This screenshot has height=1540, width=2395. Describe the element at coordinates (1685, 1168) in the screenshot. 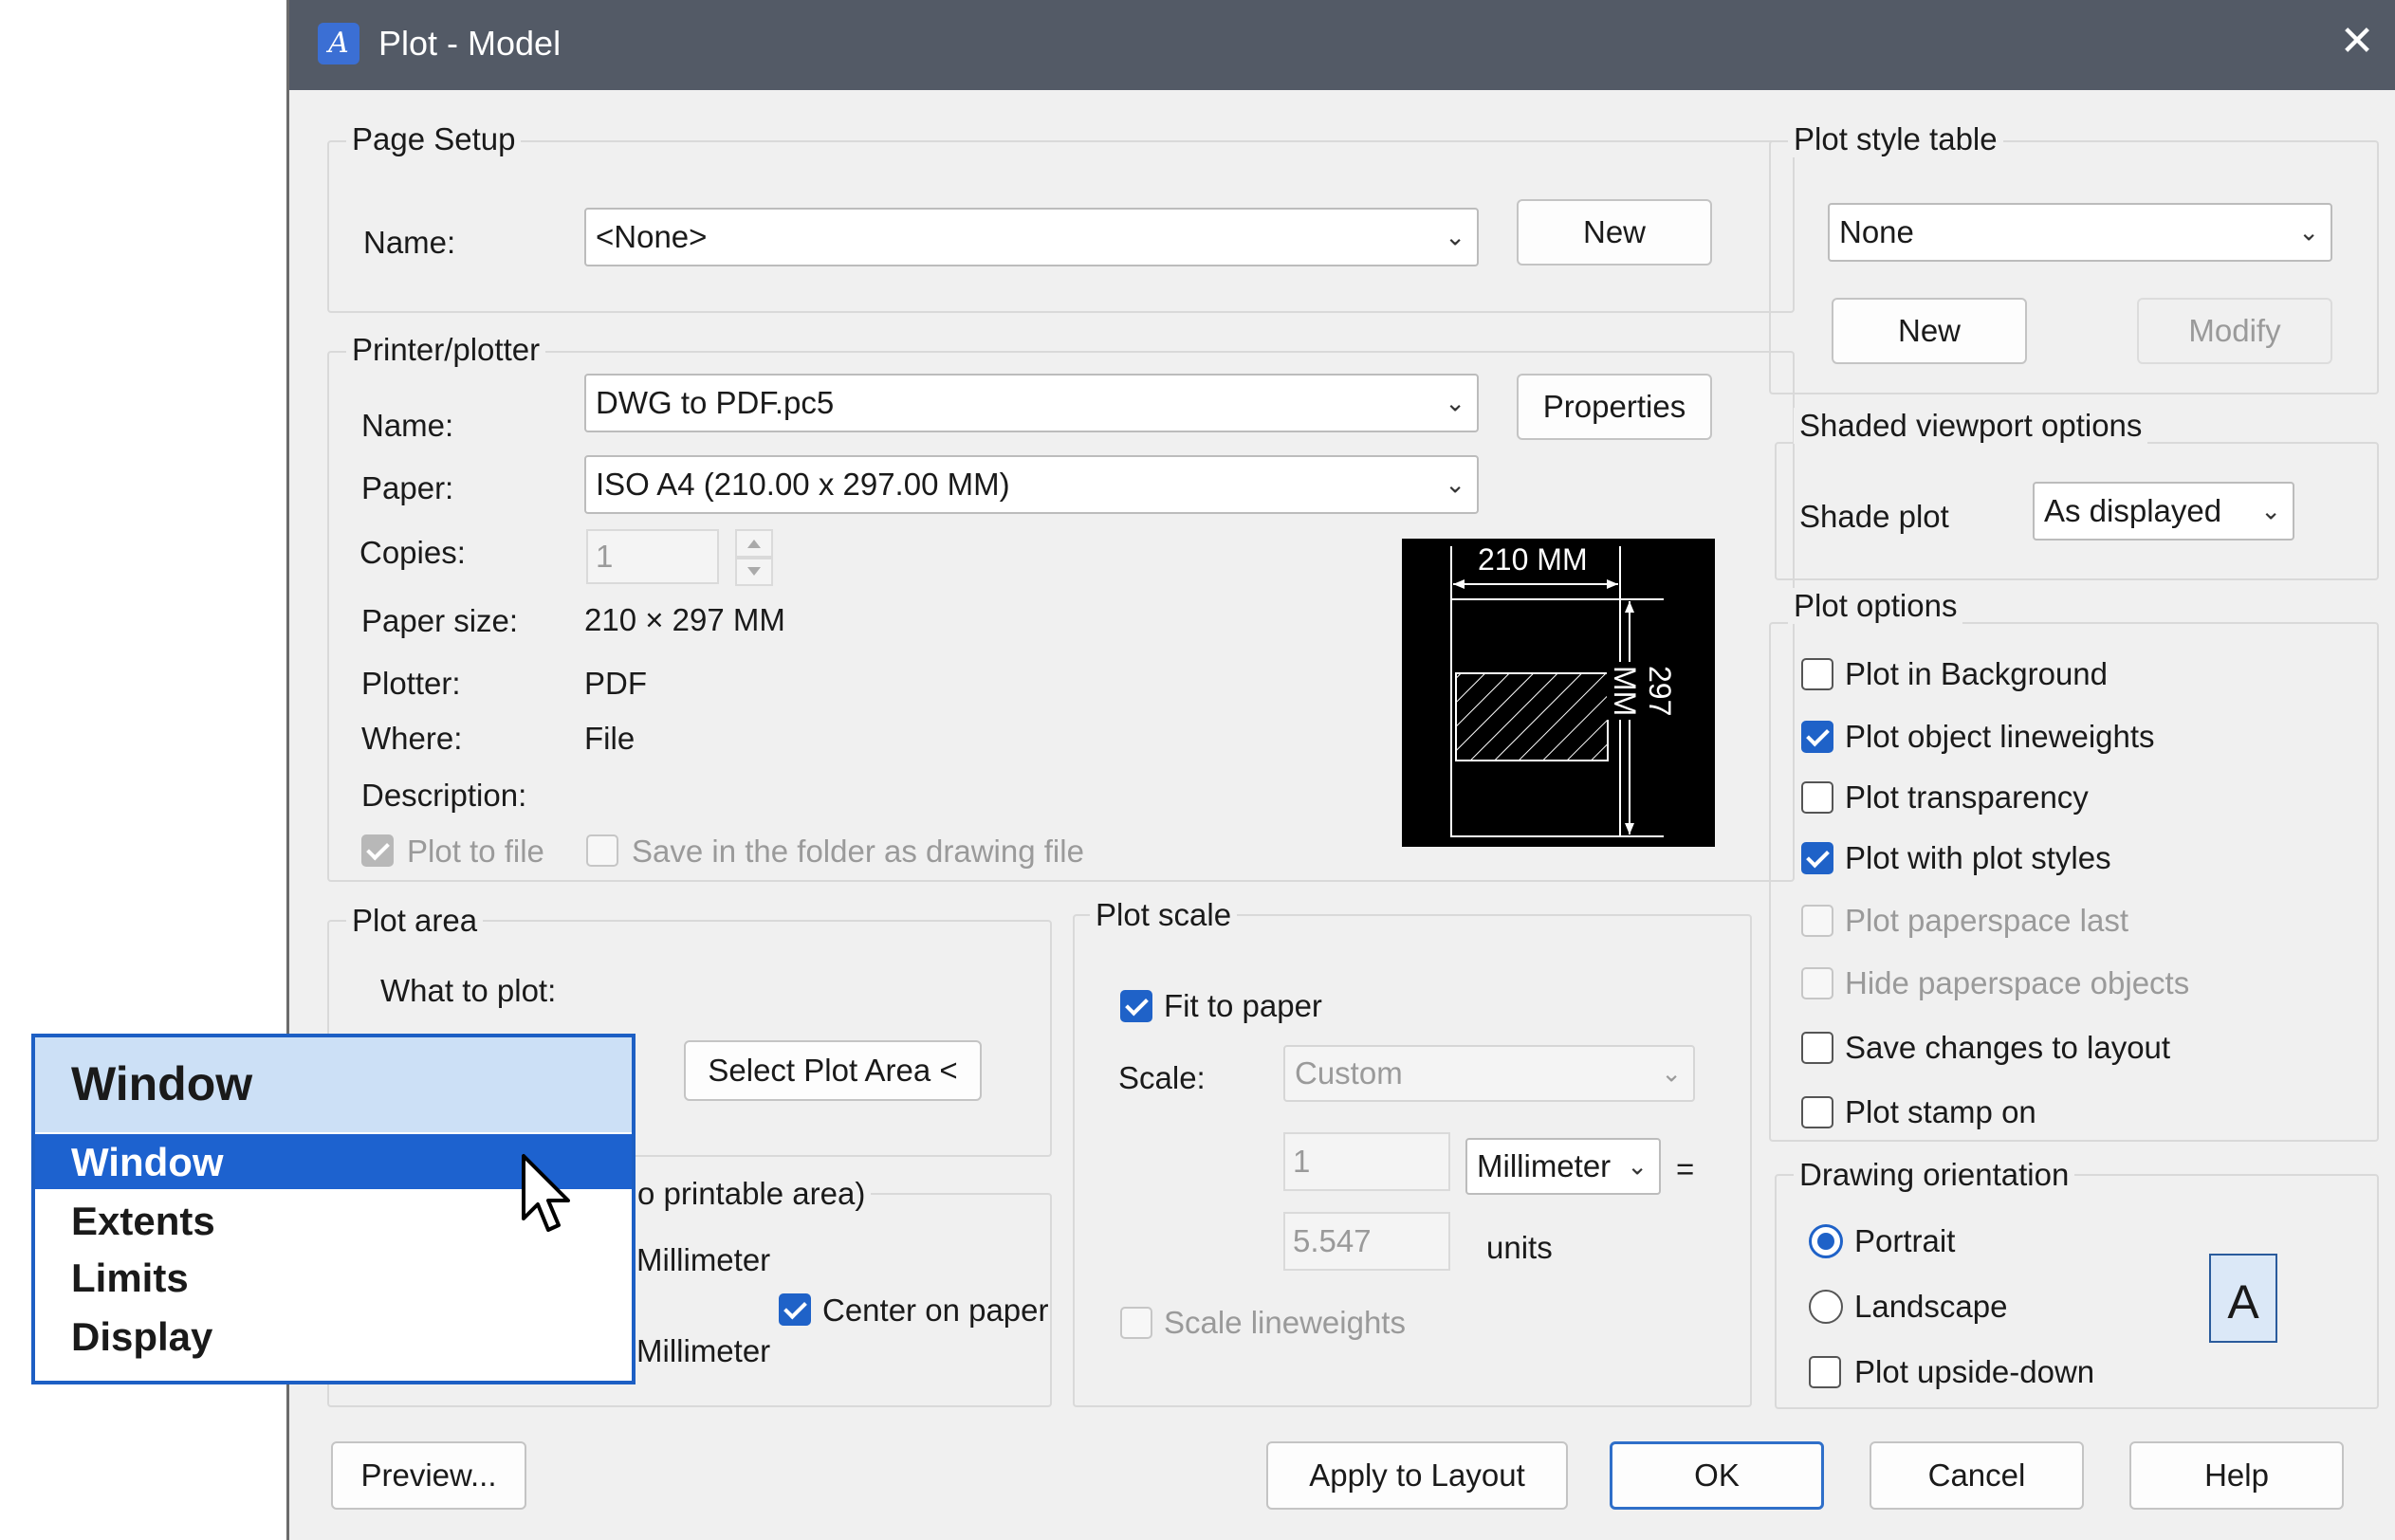

I see `equals-sign: =` at that location.